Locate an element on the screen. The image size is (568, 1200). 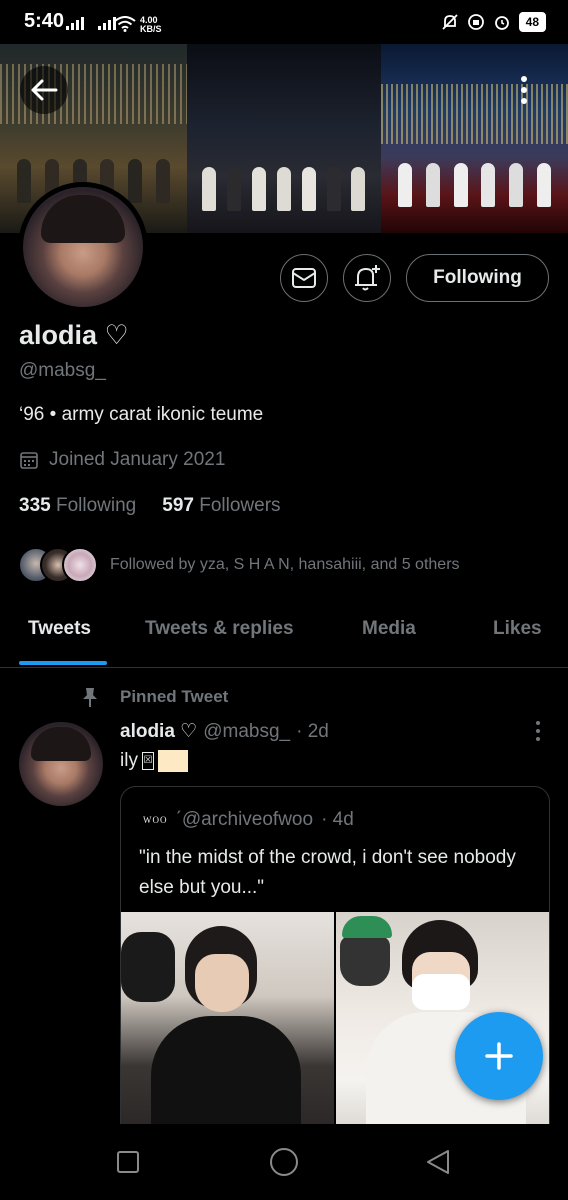
back-button is located at coordinates (44, 90).